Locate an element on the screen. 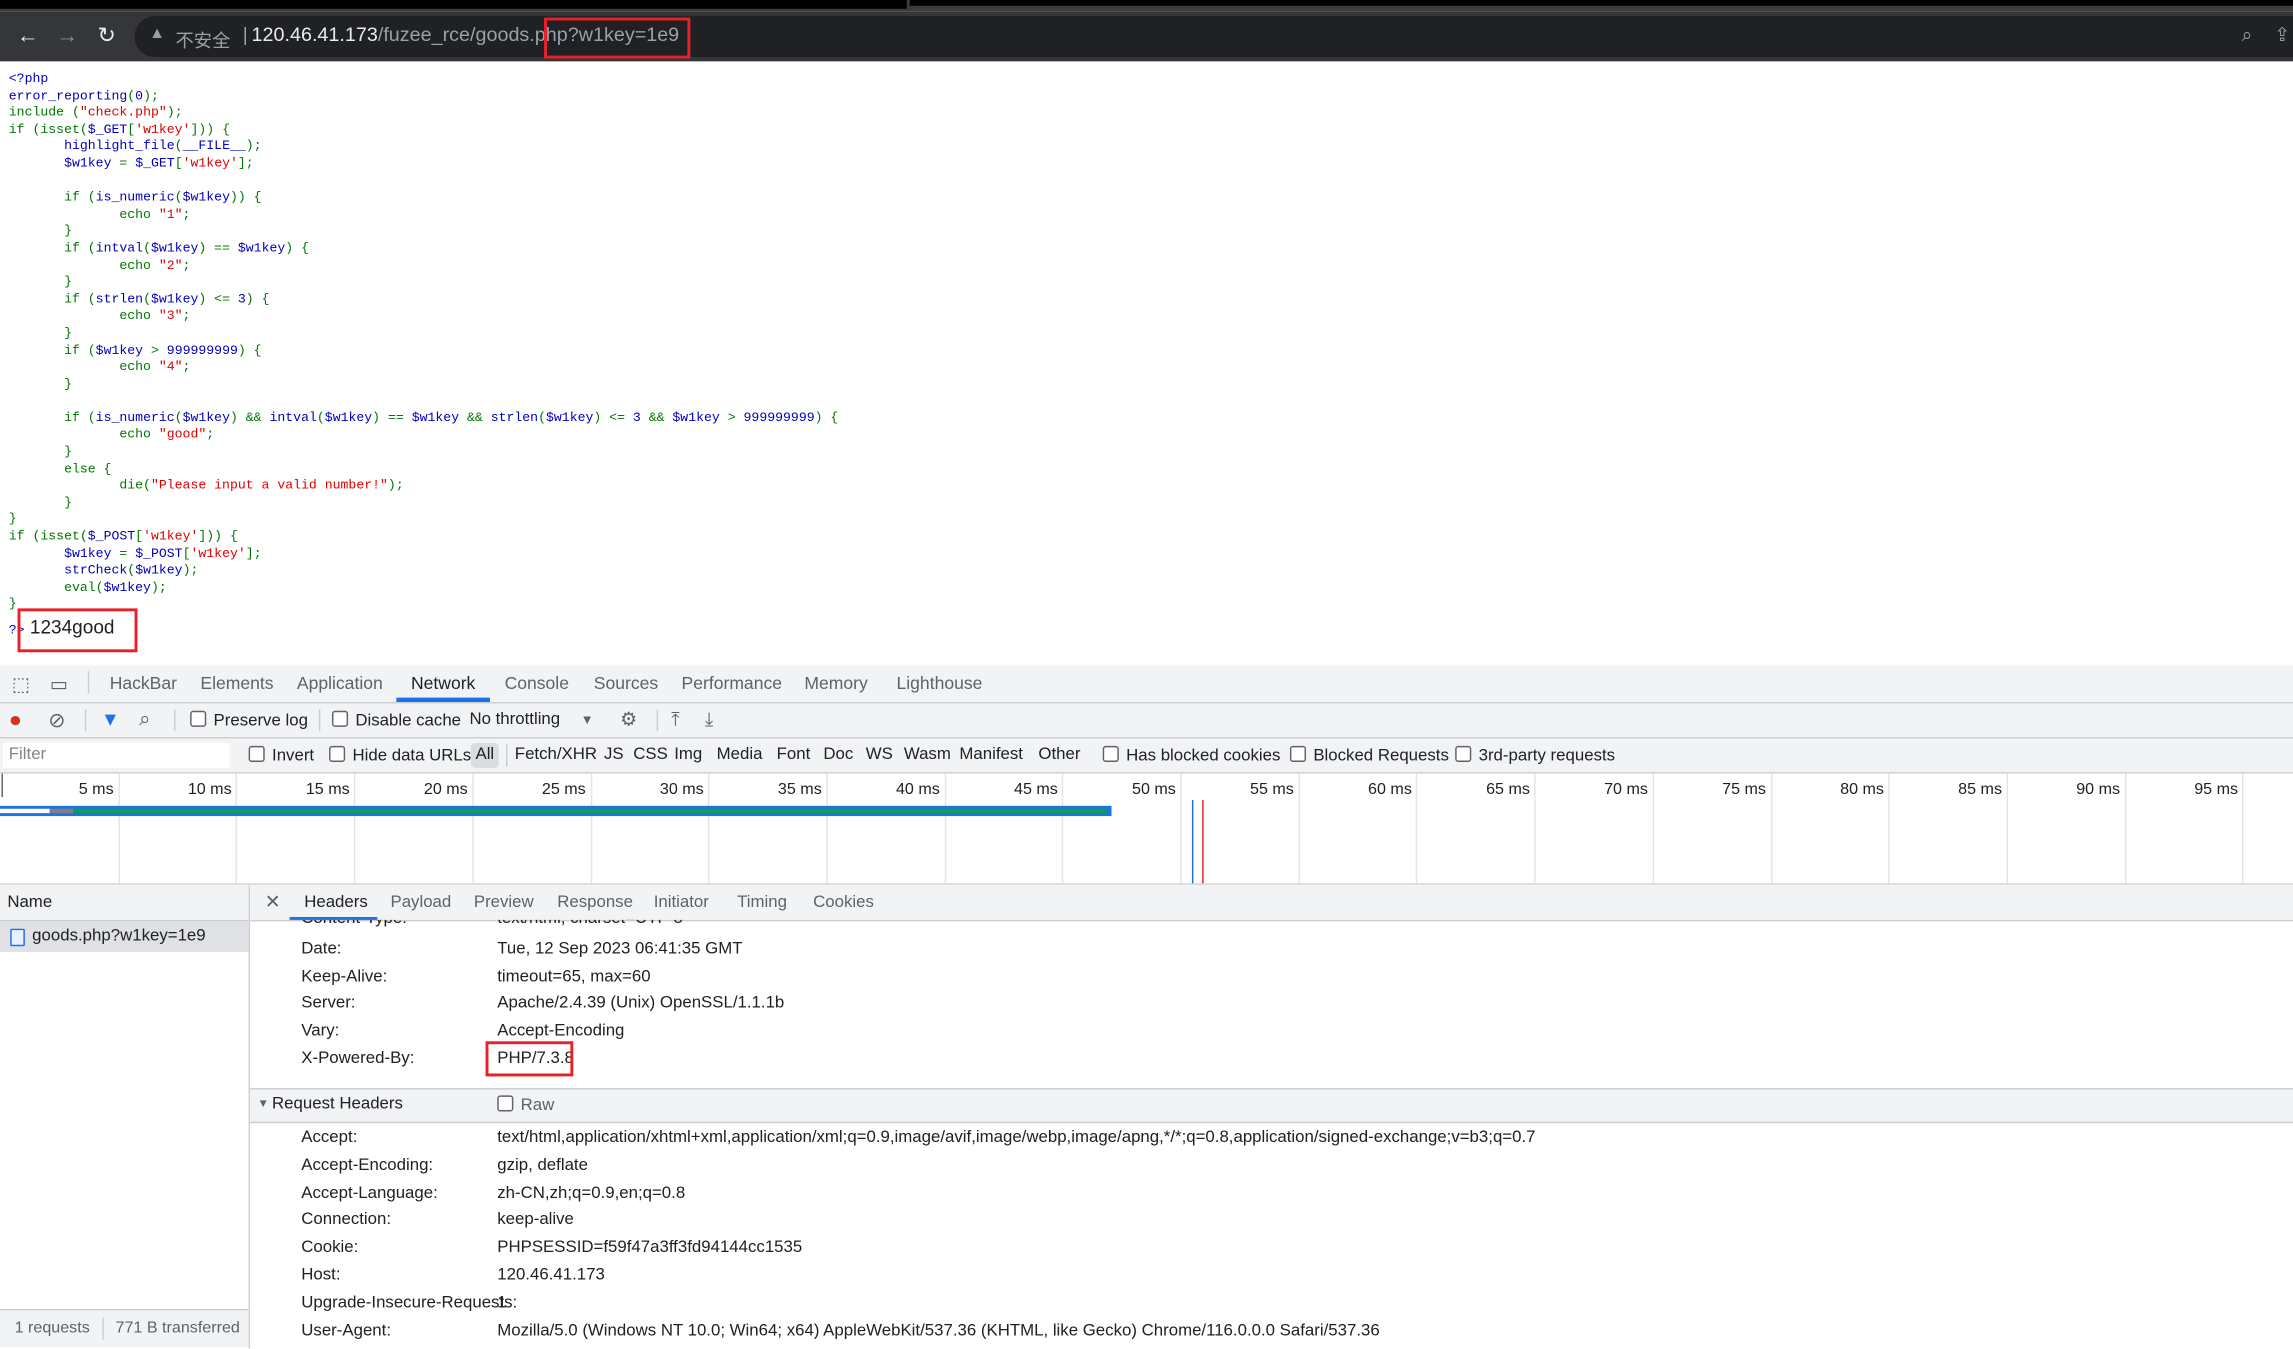  code-line: strCheck($w1key); is located at coordinates (424, 571).